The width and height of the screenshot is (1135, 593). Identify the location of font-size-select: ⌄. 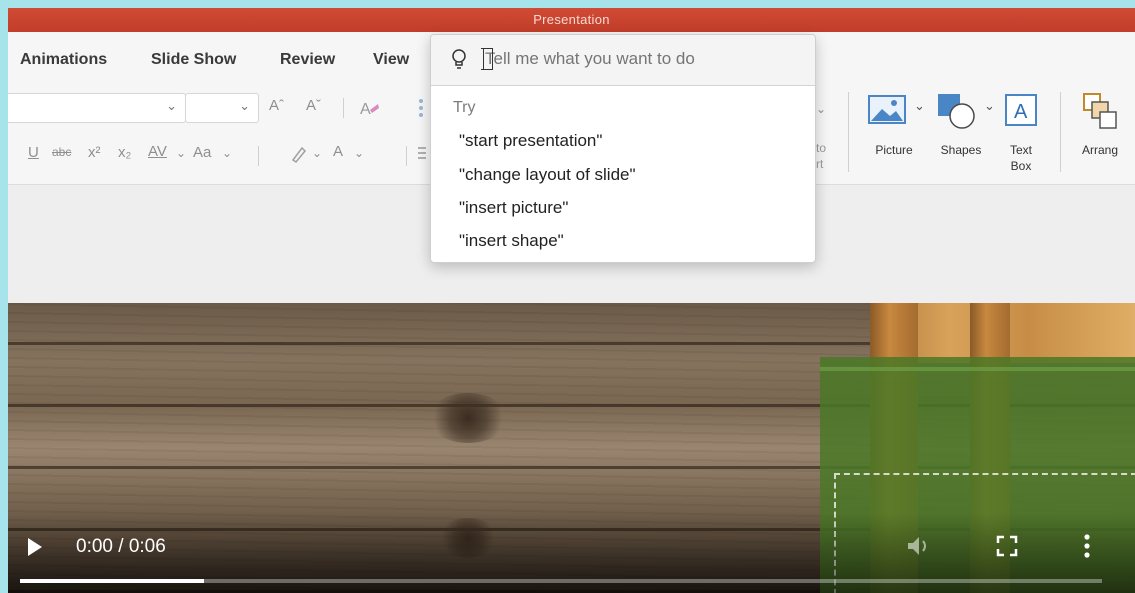
(222, 108).